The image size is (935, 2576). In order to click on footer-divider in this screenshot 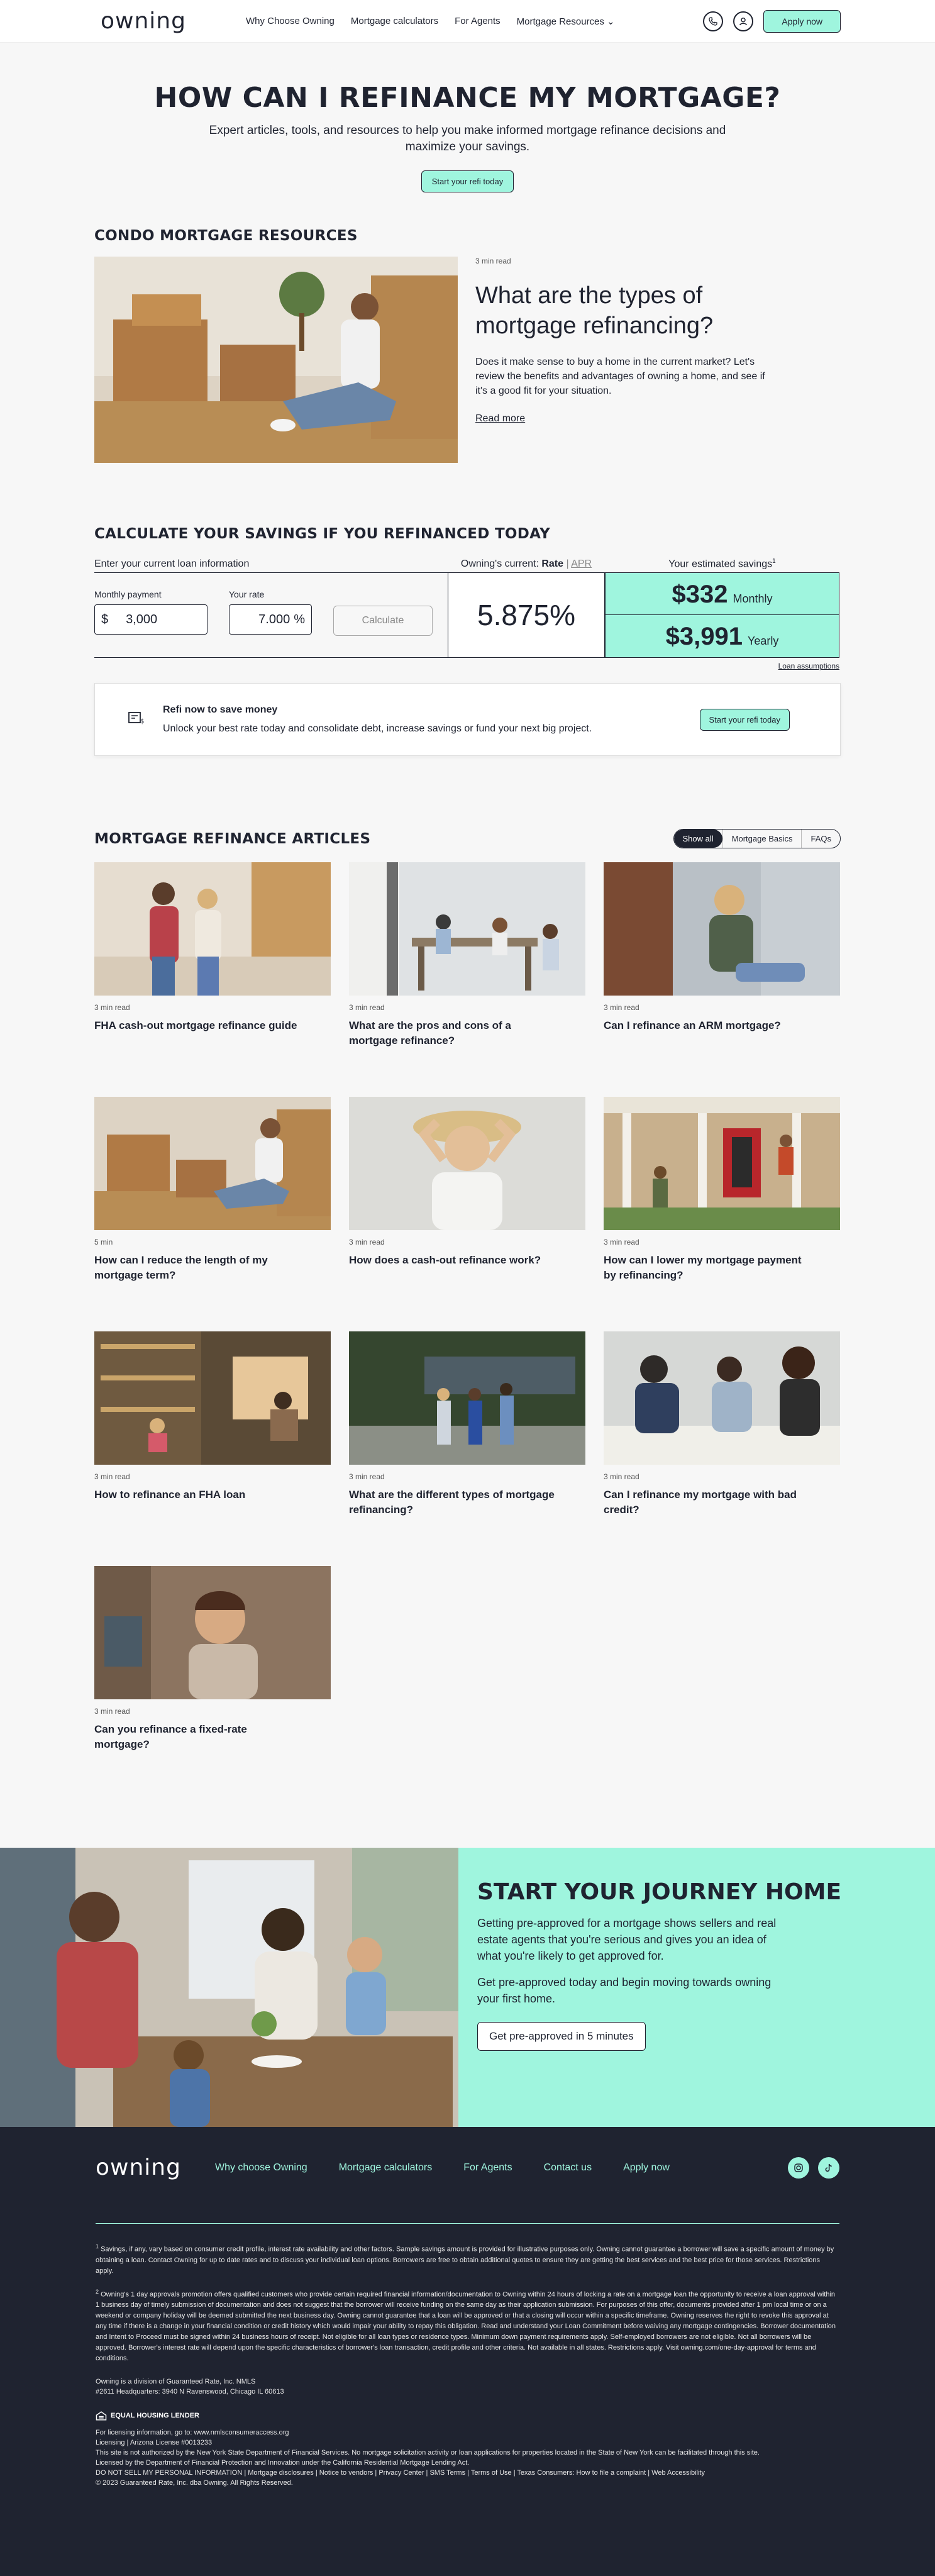, I will do `click(467, 2223)`.